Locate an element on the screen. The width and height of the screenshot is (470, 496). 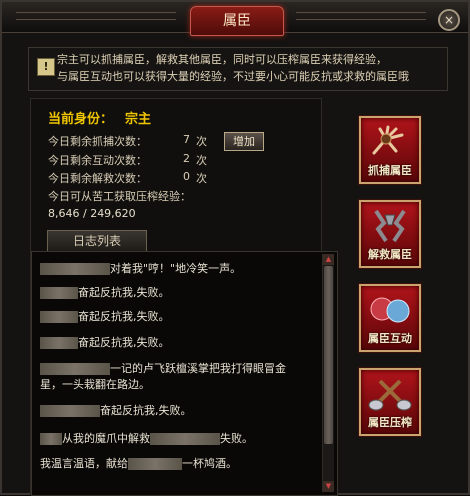
broken-chain-icon is located at coordinates (390, 226).